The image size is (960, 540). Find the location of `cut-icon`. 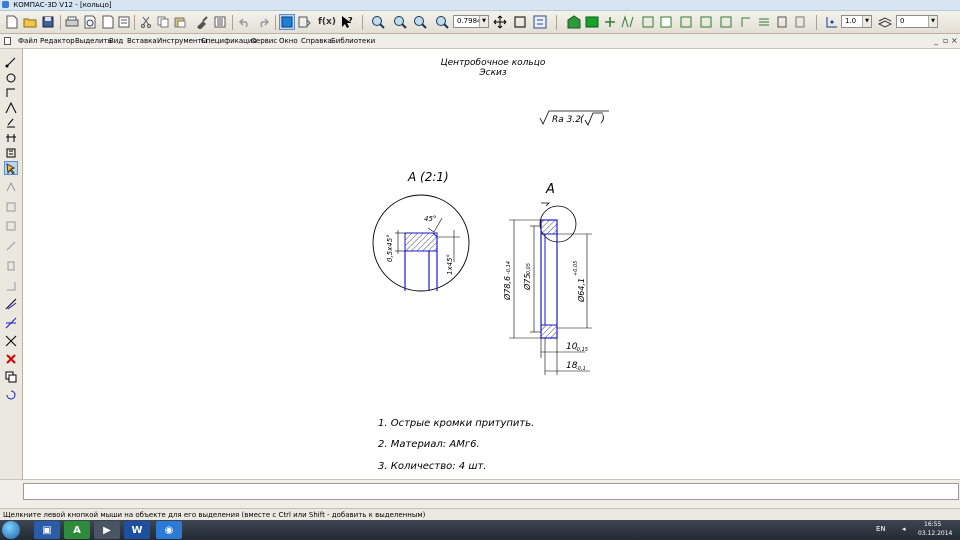

cut-icon is located at coordinates (146, 22).